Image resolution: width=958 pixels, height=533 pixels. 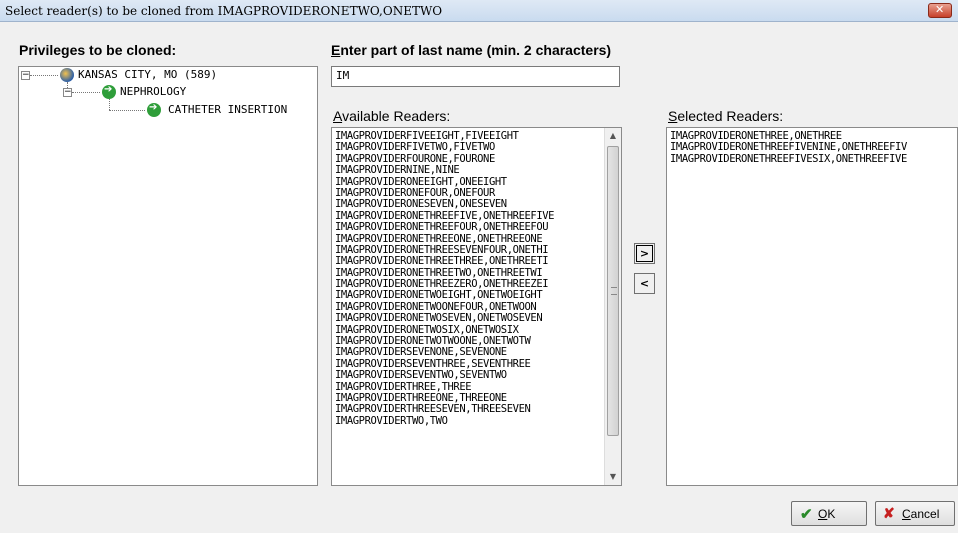 I want to click on available-reader-item: IMAGPROVIDERTWO,TWO, so click(x=469, y=421).